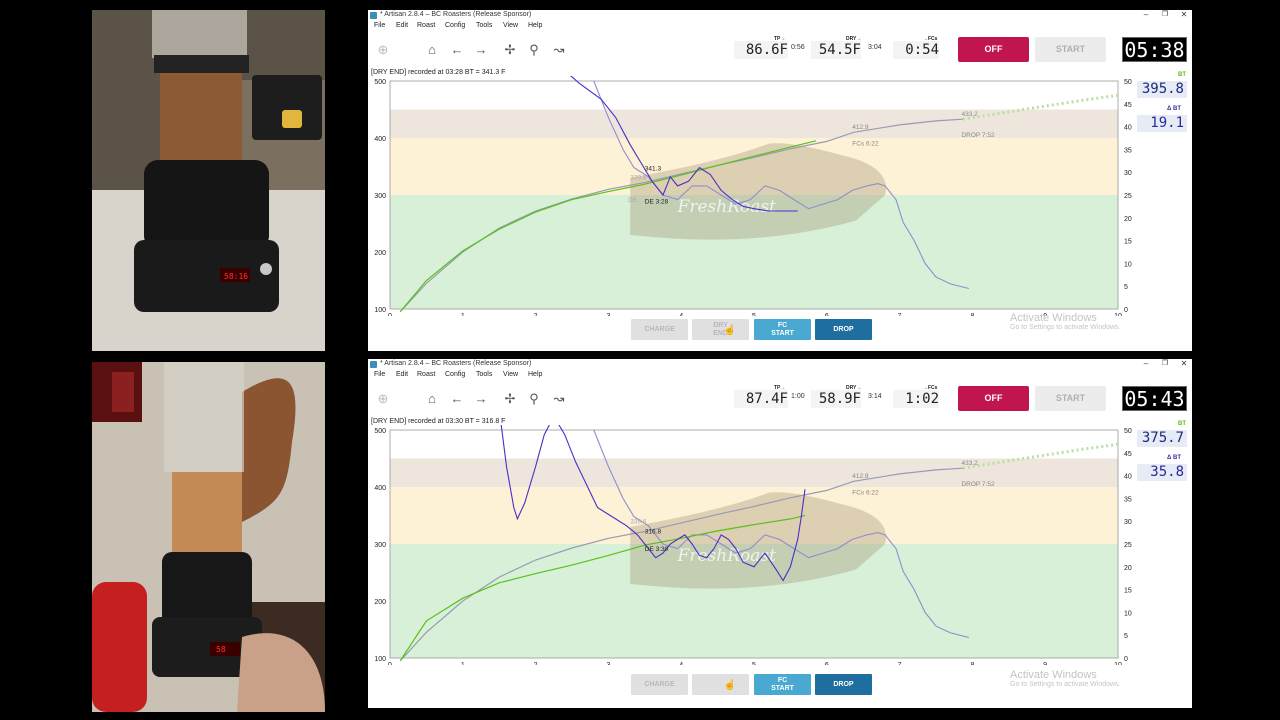 Image resolution: width=1280 pixels, height=720 pixels. I want to click on y-left-tick-label: 100, so click(380, 659).